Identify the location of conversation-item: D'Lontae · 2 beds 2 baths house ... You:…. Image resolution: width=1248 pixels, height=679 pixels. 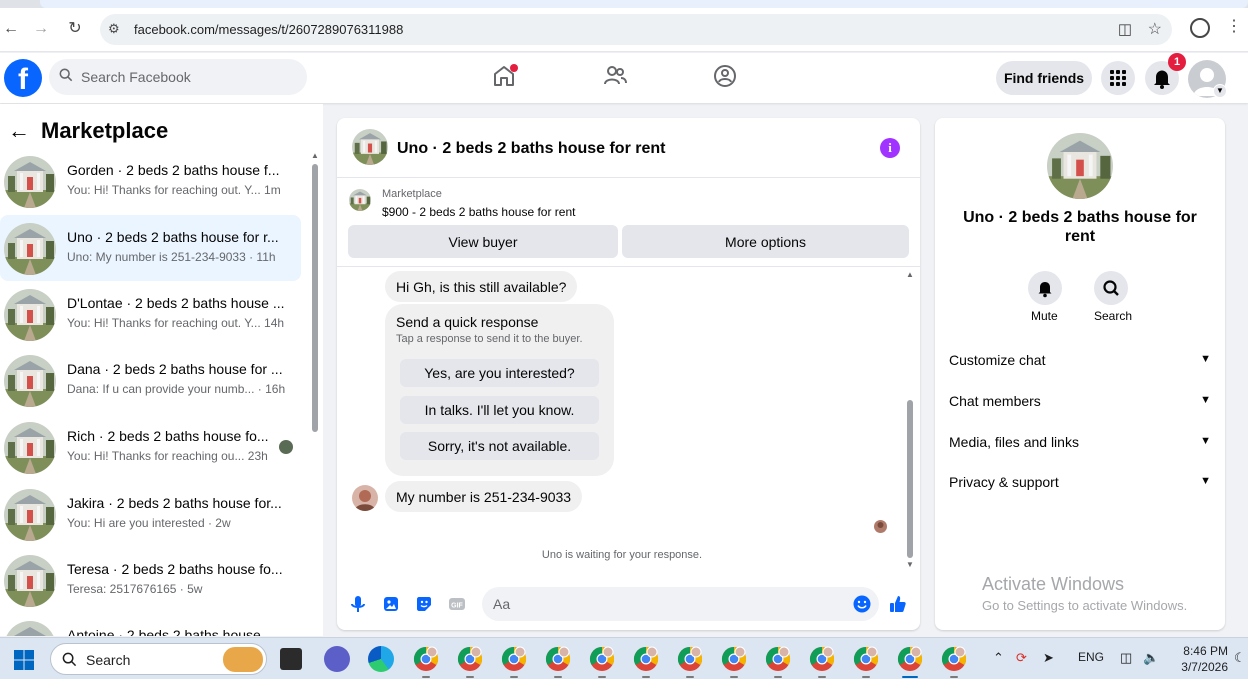
(150, 314).